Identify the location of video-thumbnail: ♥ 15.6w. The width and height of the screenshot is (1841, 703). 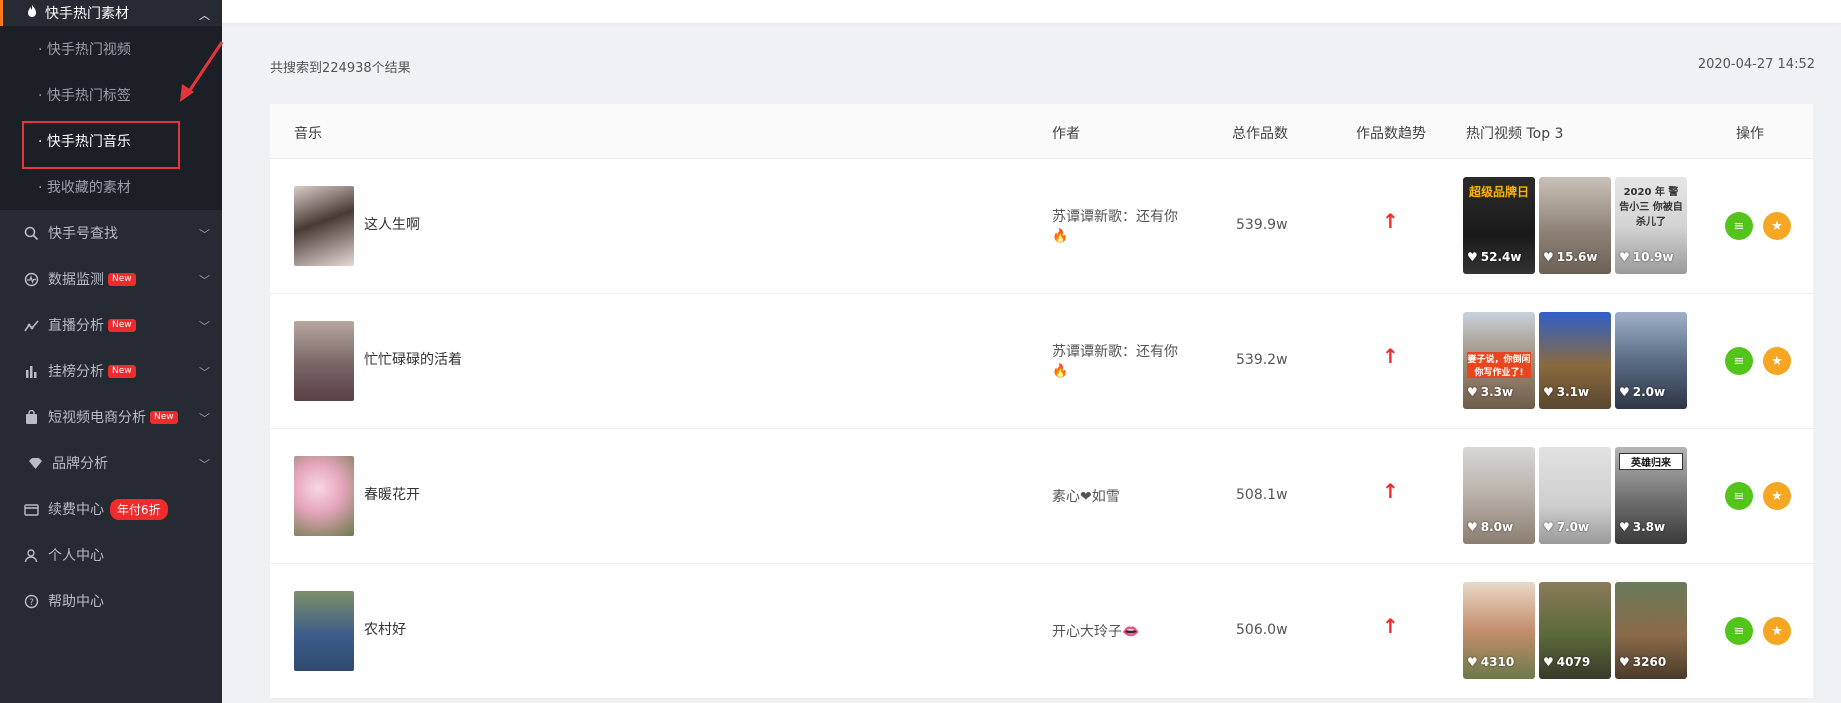
(1575, 225).